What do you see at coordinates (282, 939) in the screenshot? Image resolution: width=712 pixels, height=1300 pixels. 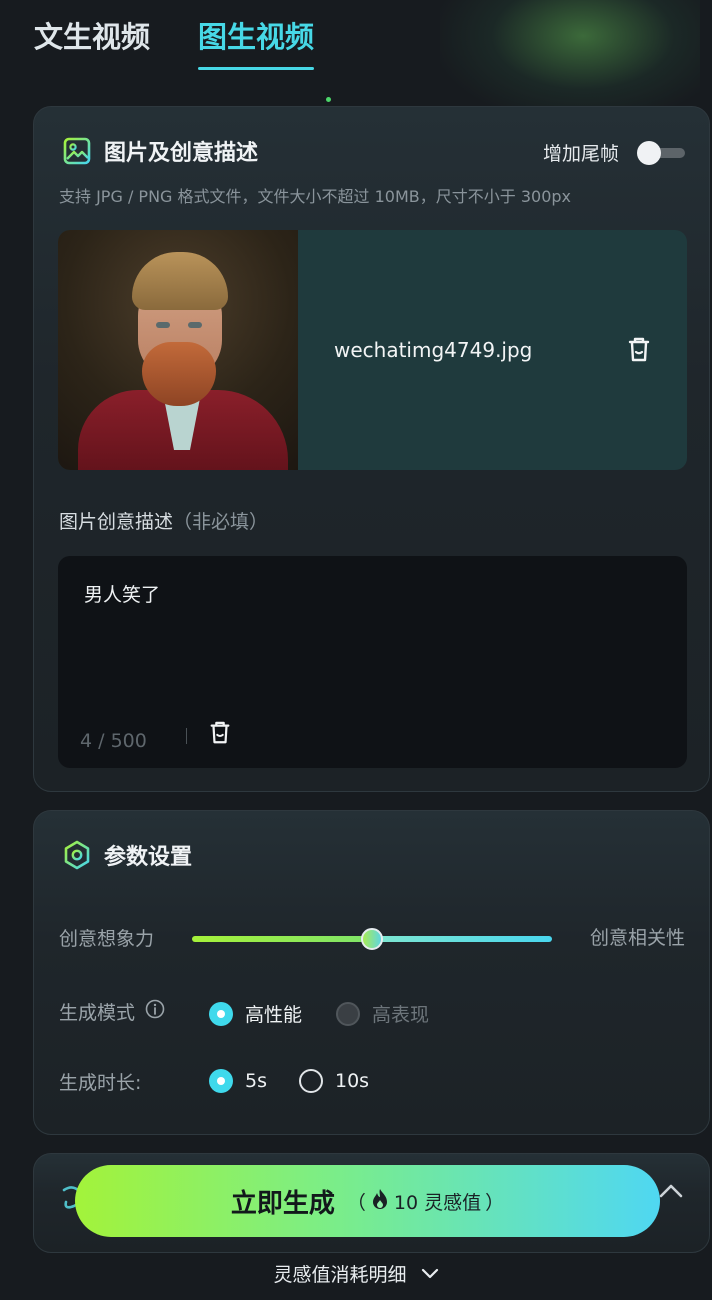 I see `slider-track-left` at bounding box center [282, 939].